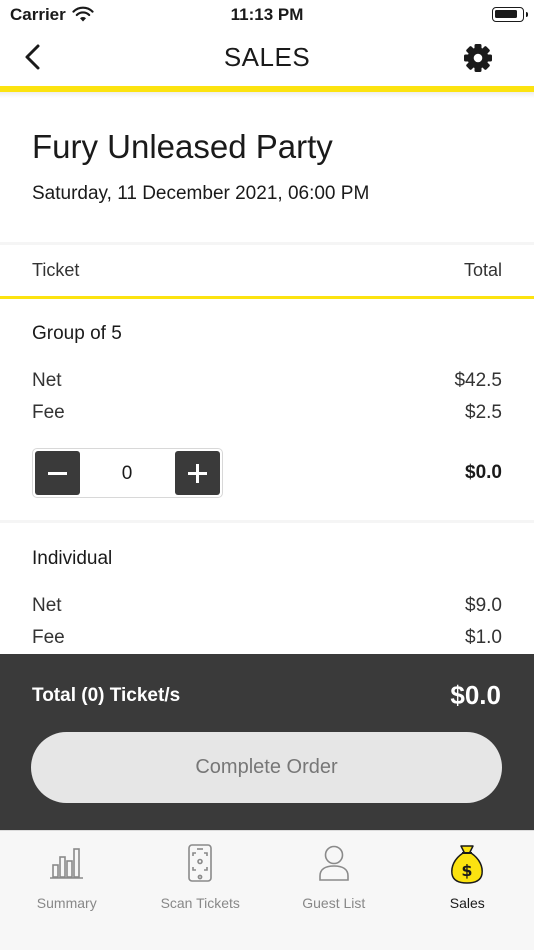 The image size is (534, 950). What do you see at coordinates (106, 695) in the screenshot?
I see `total-tickets-label: Total (0) Ticket/s` at bounding box center [106, 695].